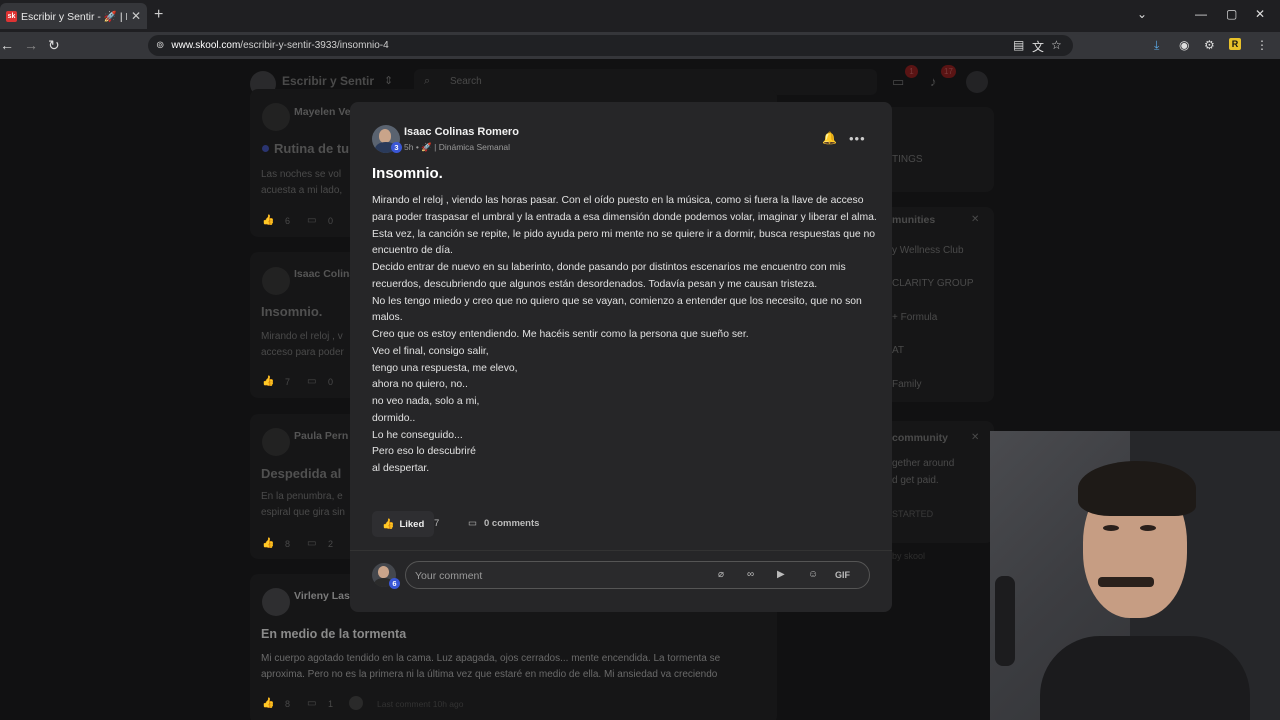 The image size is (1280, 720). I want to click on community-item: CLARITY GROUP, so click(933, 283).